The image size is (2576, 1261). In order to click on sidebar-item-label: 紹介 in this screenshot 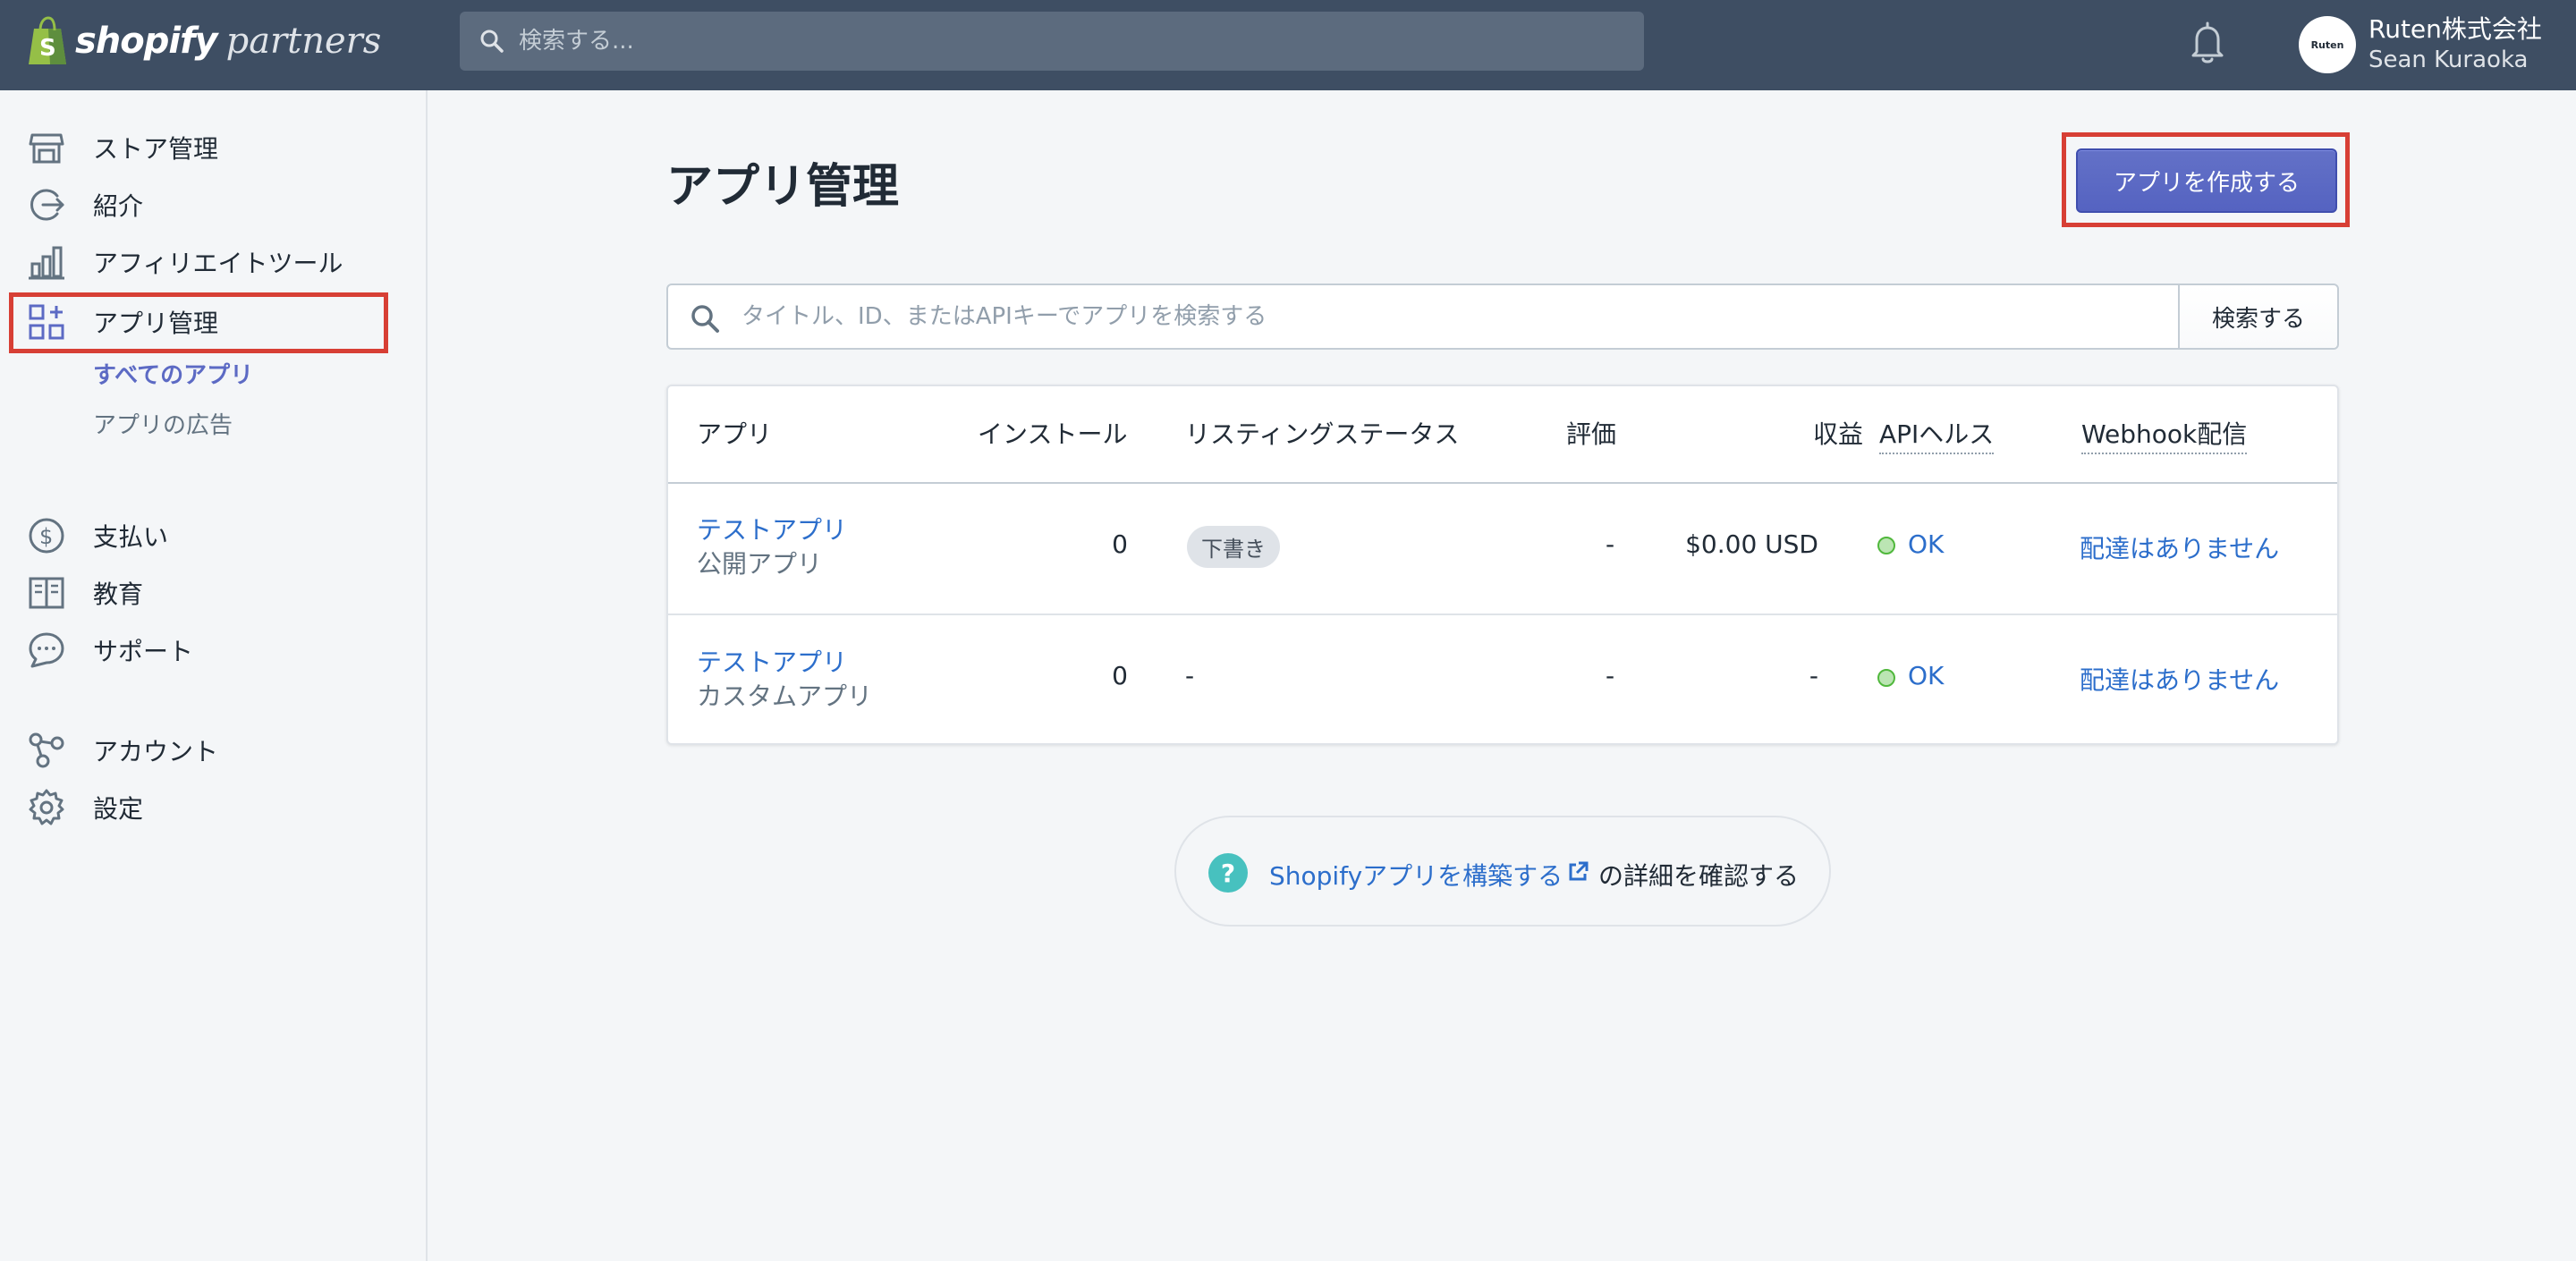, I will do `click(118, 206)`.